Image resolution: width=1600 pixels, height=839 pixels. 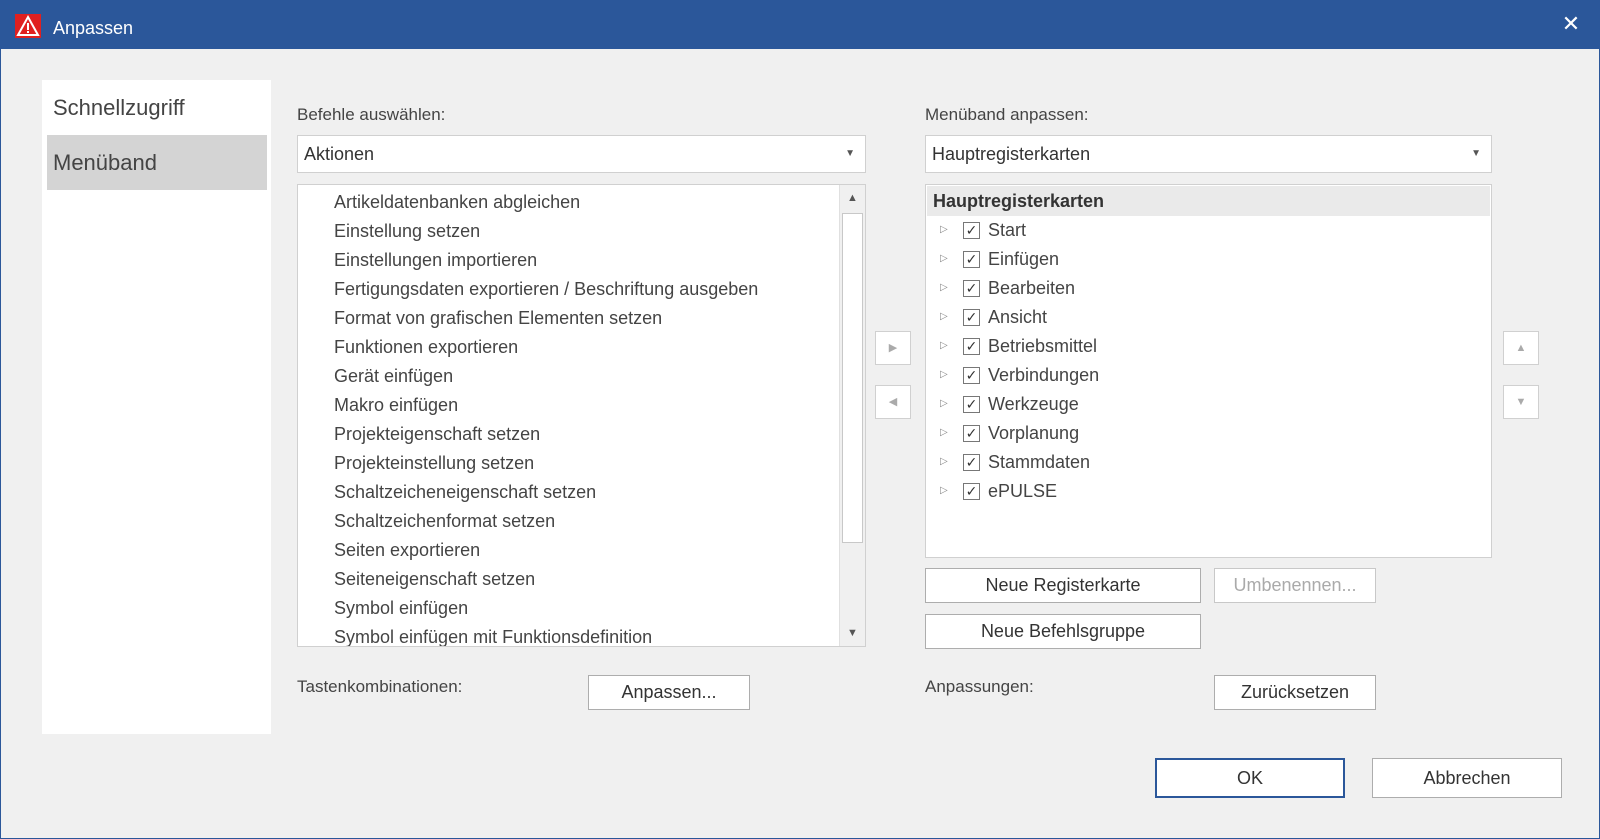 What do you see at coordinates (493, 636) in the screenshot?
I see `list-item: Symbol einfügen mit Funktionsdefinition` at bounding box center [493, 636].